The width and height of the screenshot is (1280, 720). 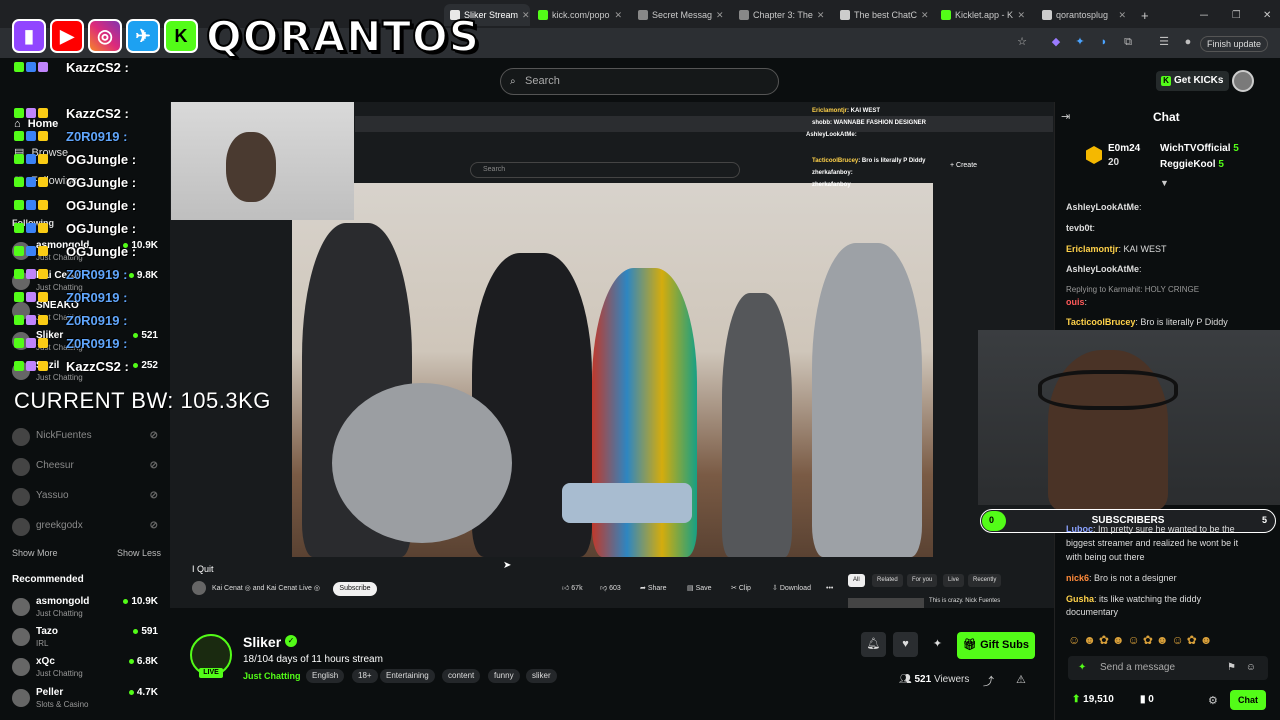 I want to click on show-more-link: Show More, so click(x=35, y=553).